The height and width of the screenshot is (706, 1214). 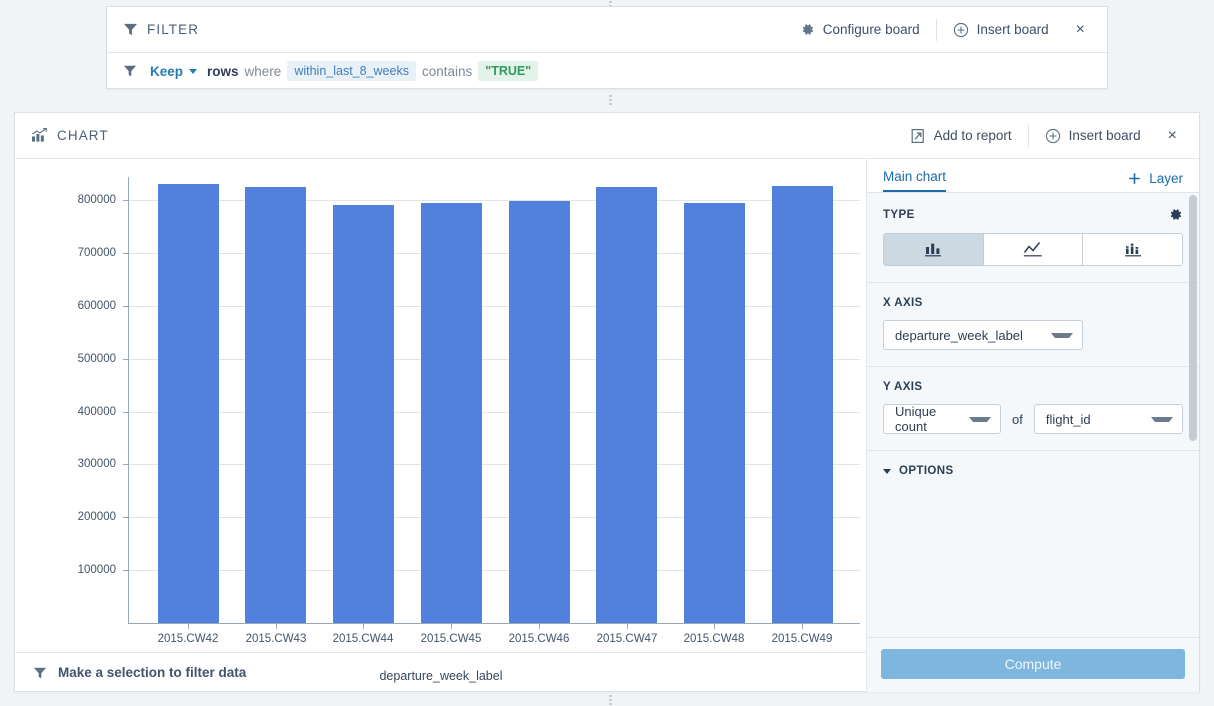 What do you see at coordinates (1134, 178) in the screenshot?
I see `plus-icon` at bounding box center [1134, 178].